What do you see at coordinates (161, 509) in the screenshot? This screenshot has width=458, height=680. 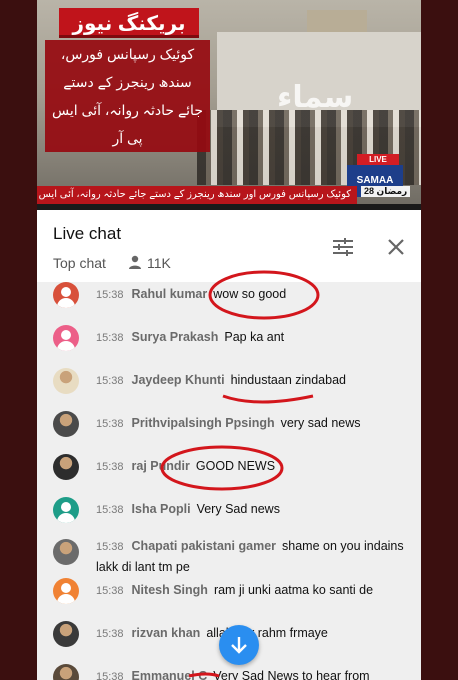 I see `message-author: Isha Popli` at bounding box center [161, 509].